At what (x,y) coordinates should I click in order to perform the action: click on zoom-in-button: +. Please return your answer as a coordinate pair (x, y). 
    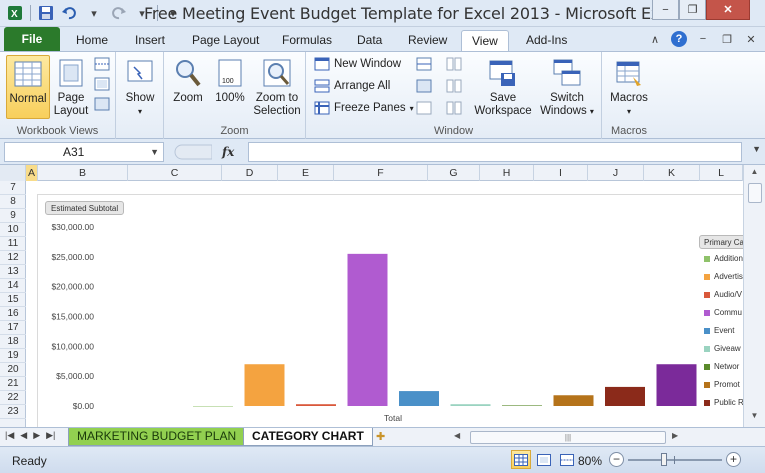
    Looking at the image, I should click on (733, 459).